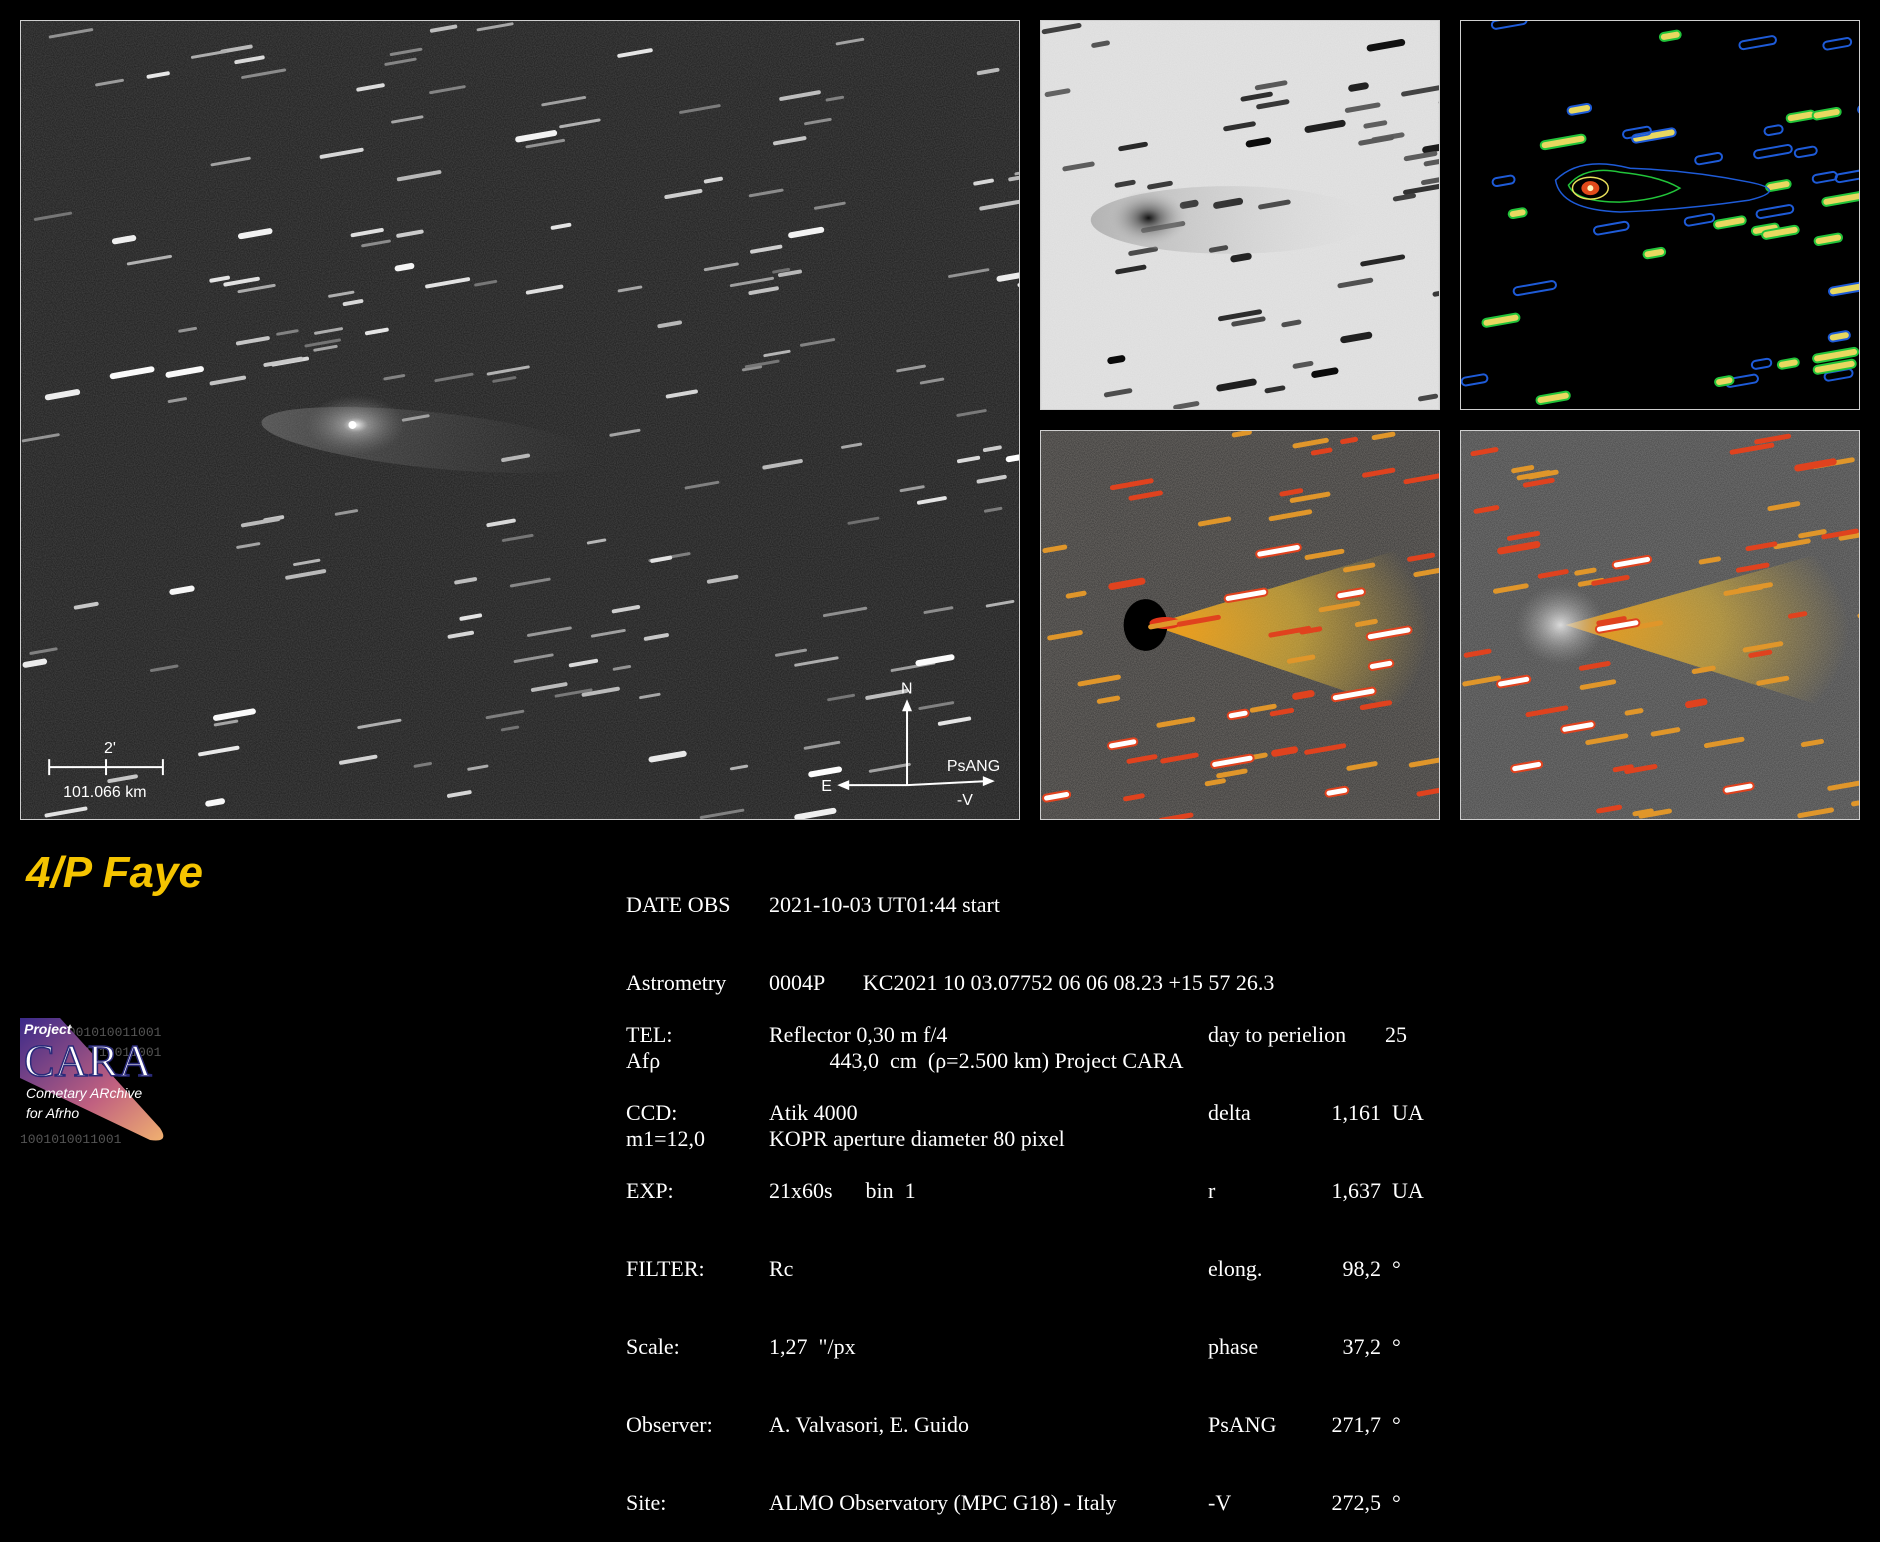 The width and height of the screenshot is (1880, 1542). What do you see at coordinates (669, 1424) in the screenshot?
I see `setup-label: Observer:` at bounding box center [669, 1424].